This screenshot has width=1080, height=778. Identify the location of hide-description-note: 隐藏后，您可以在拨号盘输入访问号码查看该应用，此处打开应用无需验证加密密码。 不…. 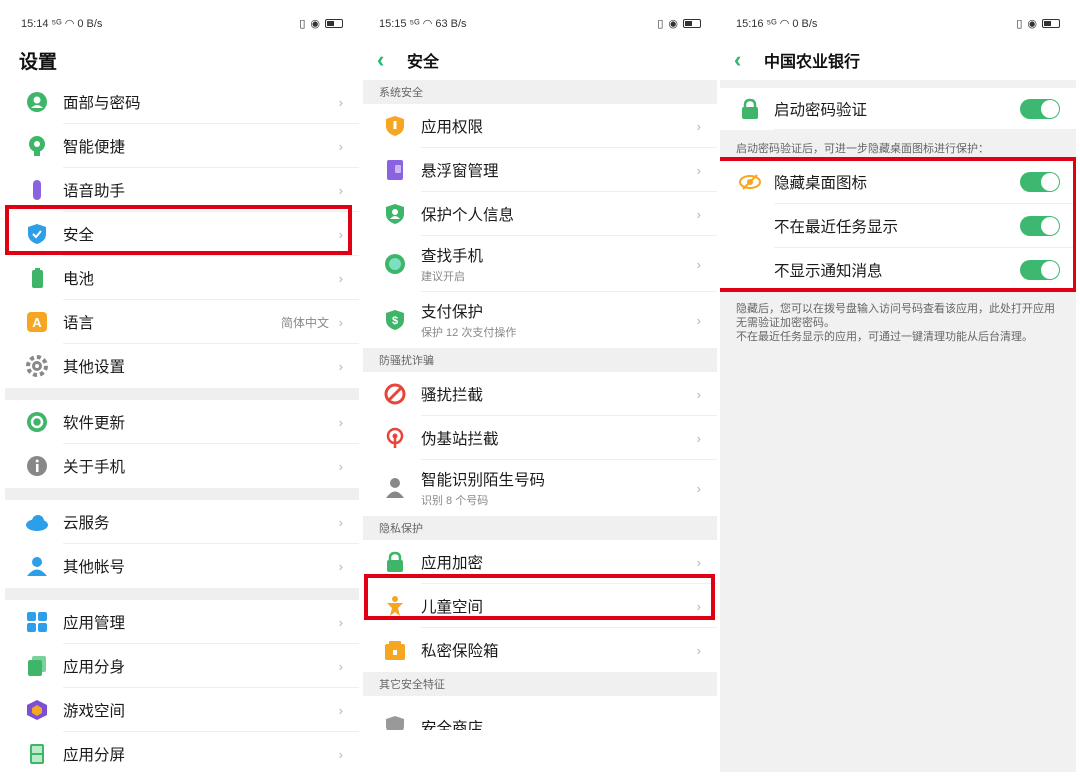
(898, 322).